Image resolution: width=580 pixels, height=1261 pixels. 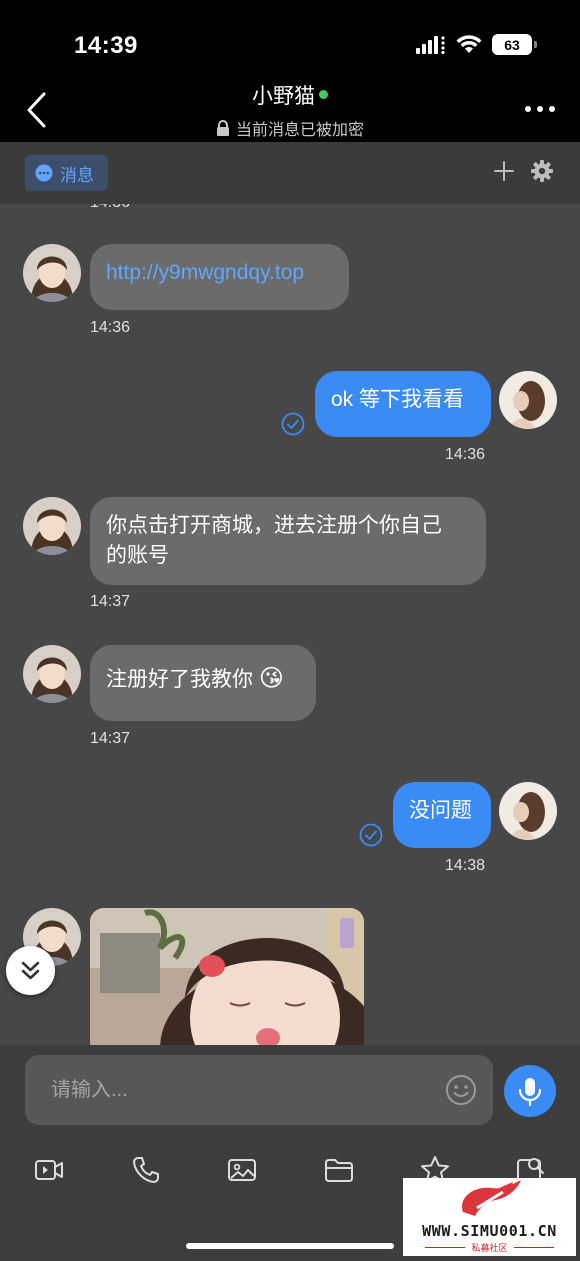 I want to click on message-text: 没问题, so click(x=440, y=810).